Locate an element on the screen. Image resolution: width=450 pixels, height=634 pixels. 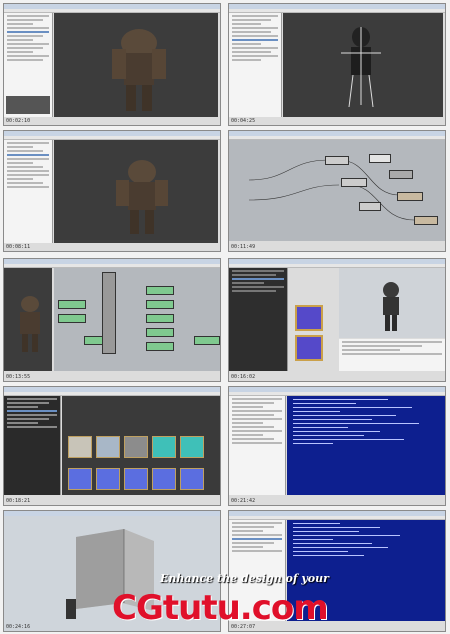
content-browser is located at coordinates (141, 445).